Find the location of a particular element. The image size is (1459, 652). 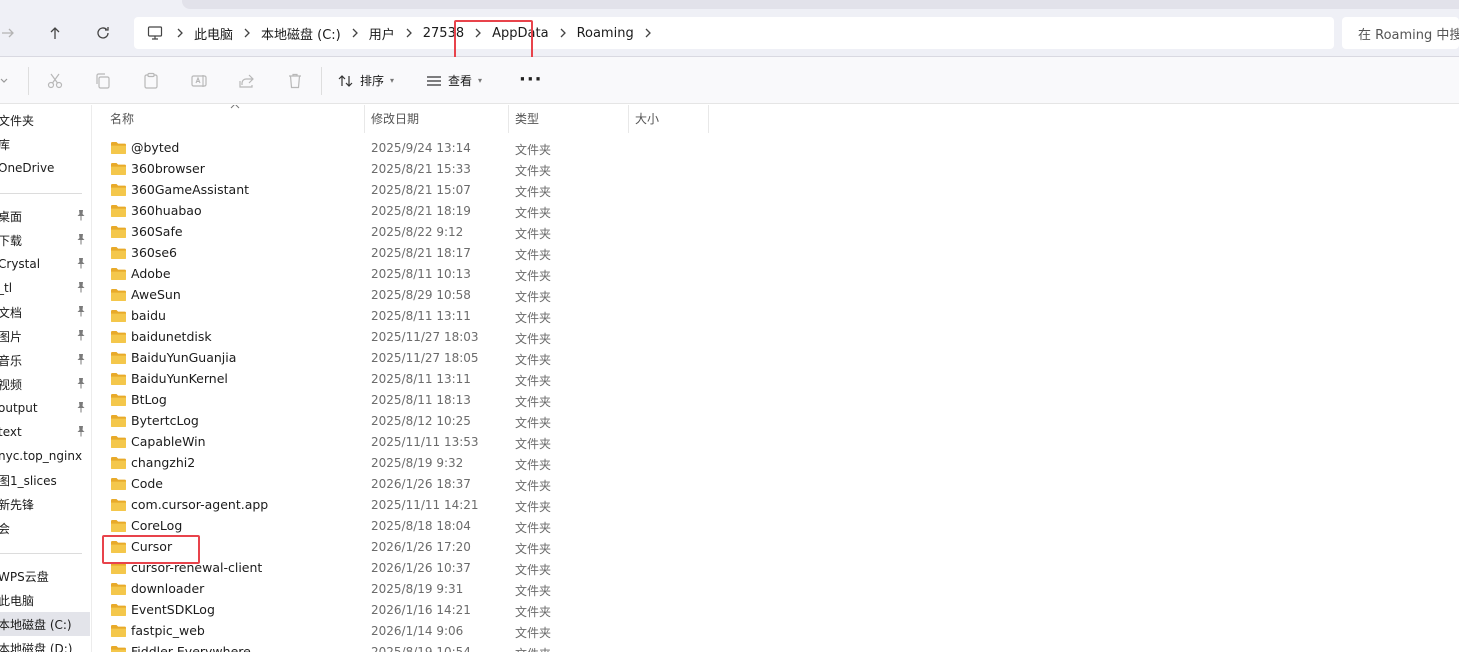

sidebar-item-label: 图片 is located at coordinates (11, 336).